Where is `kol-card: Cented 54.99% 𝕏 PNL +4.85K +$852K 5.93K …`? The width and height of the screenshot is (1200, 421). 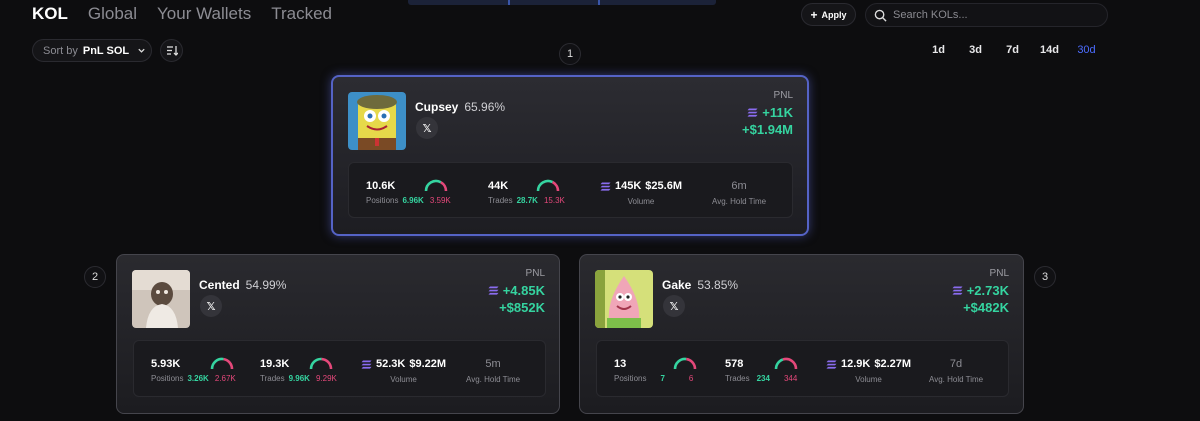
kol-card: Cented 54.99% 𝕏 PNL +4.85K +$852K 5.93K … is located at coordinates (338, 334).